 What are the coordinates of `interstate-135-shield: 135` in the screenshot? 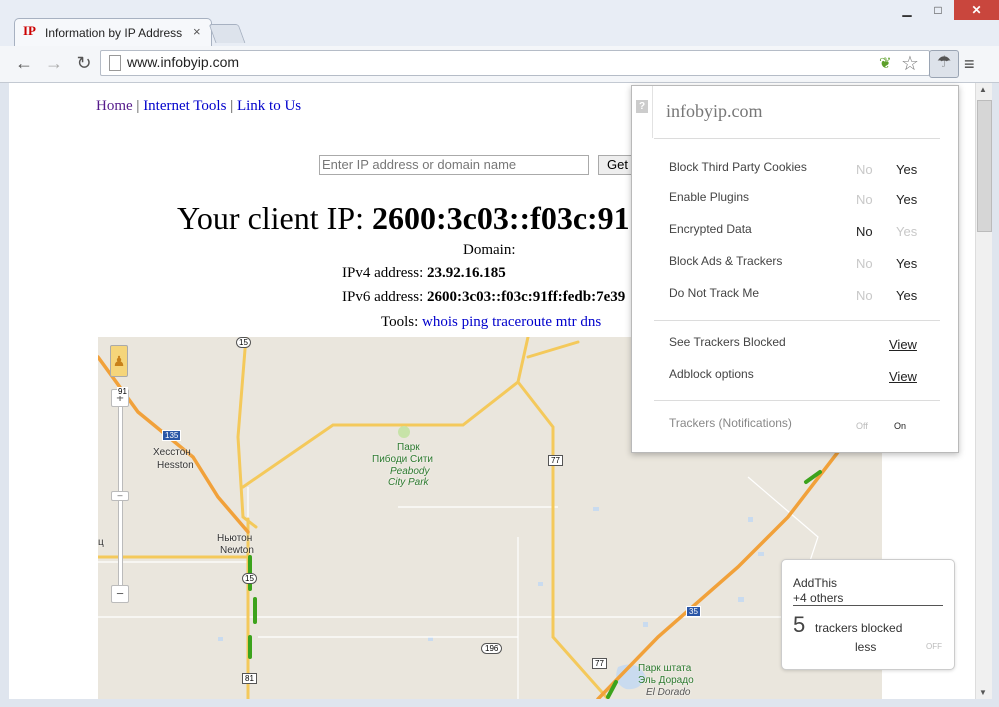 It's located at (172, 435).